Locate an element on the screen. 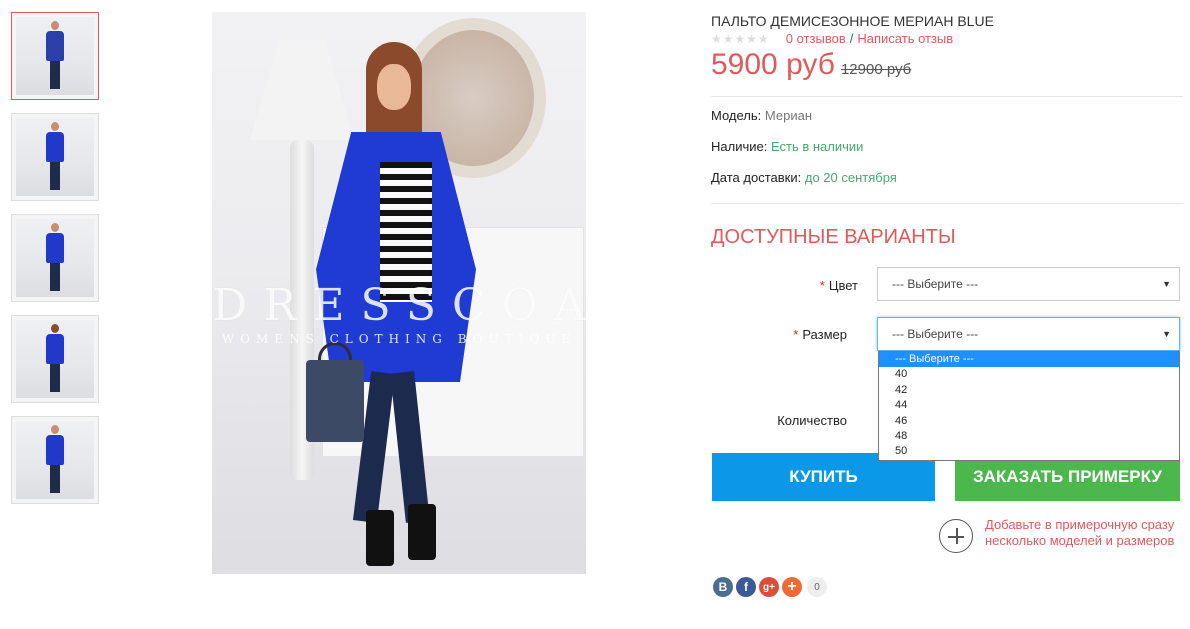 This screenshot has height=629, width=1190. size-select-value: --- Выберите --- is located at coordinates (935, 334).